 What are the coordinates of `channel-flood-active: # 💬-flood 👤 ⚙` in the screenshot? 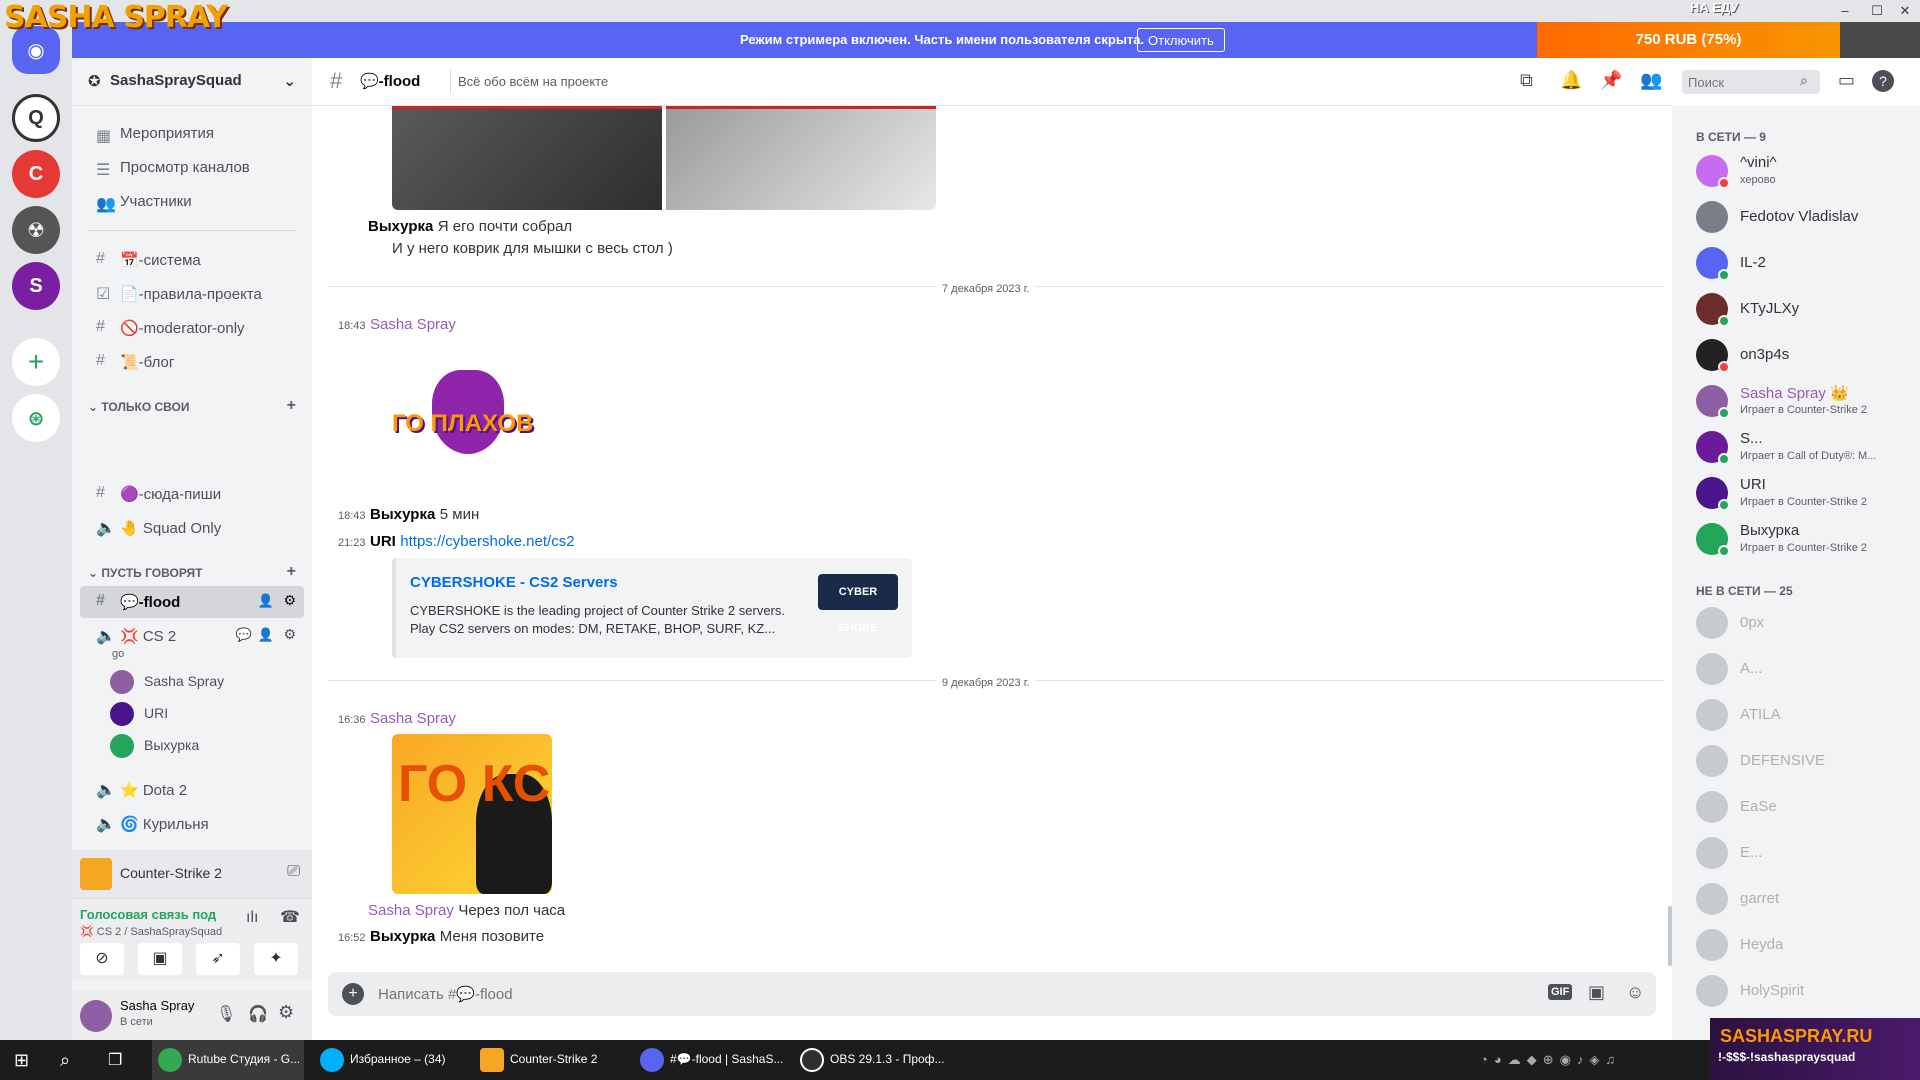 It's located at (192, 602).